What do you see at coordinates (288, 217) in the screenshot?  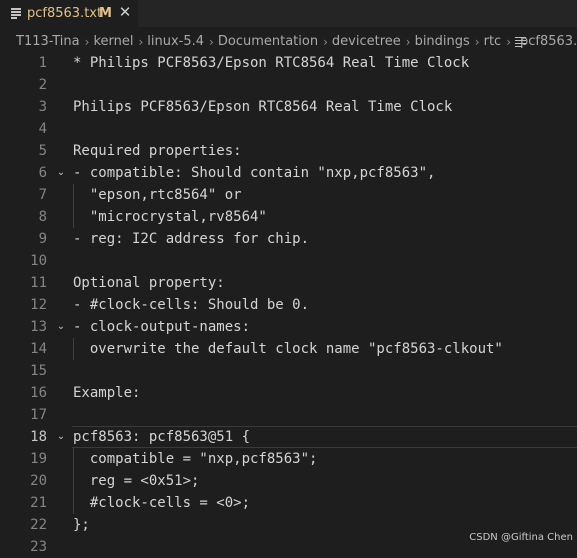 I see `code-line: 8 "microcrystal,rv8564"` at bounding box center [288, 217].